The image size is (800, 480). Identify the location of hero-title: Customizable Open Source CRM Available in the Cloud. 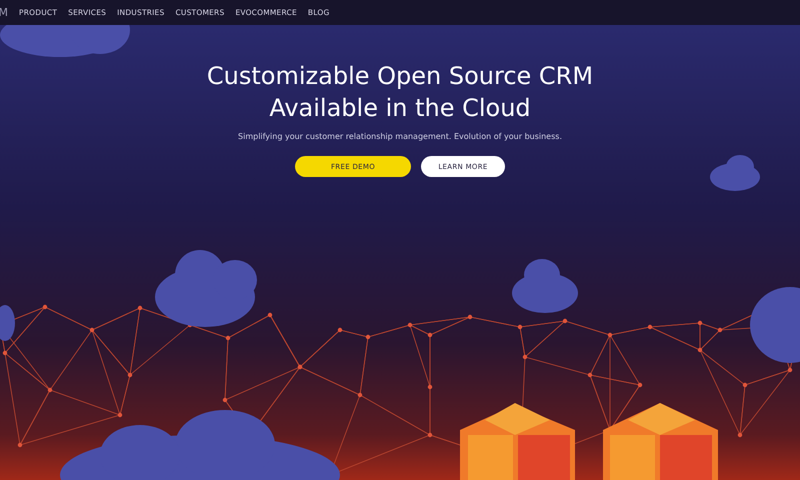
(400, 92).